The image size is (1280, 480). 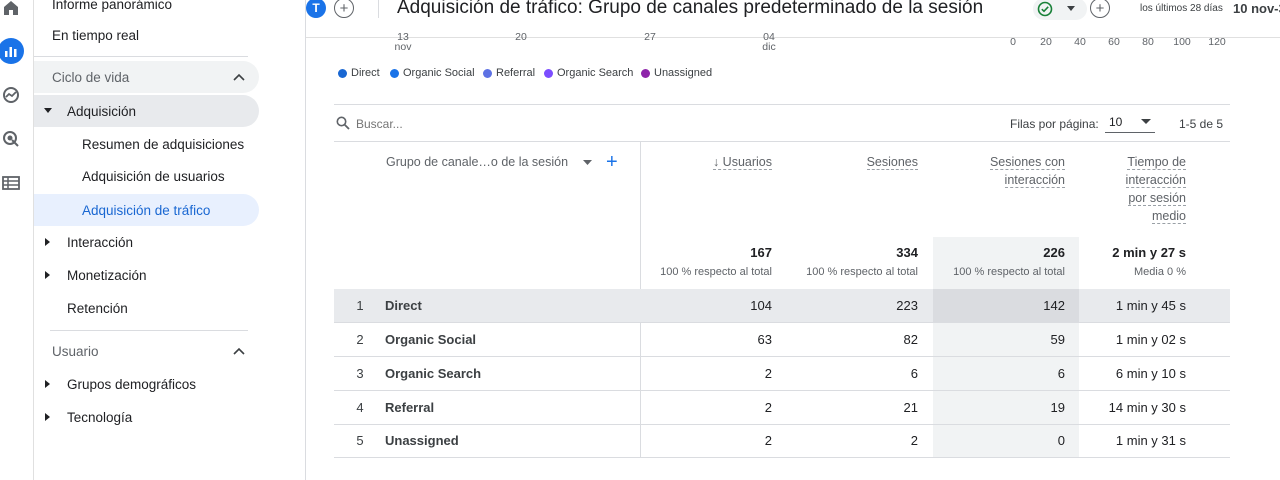 I want to click on row-engagement-time: 14 min y 30 s, so click(x=1147, y=407).